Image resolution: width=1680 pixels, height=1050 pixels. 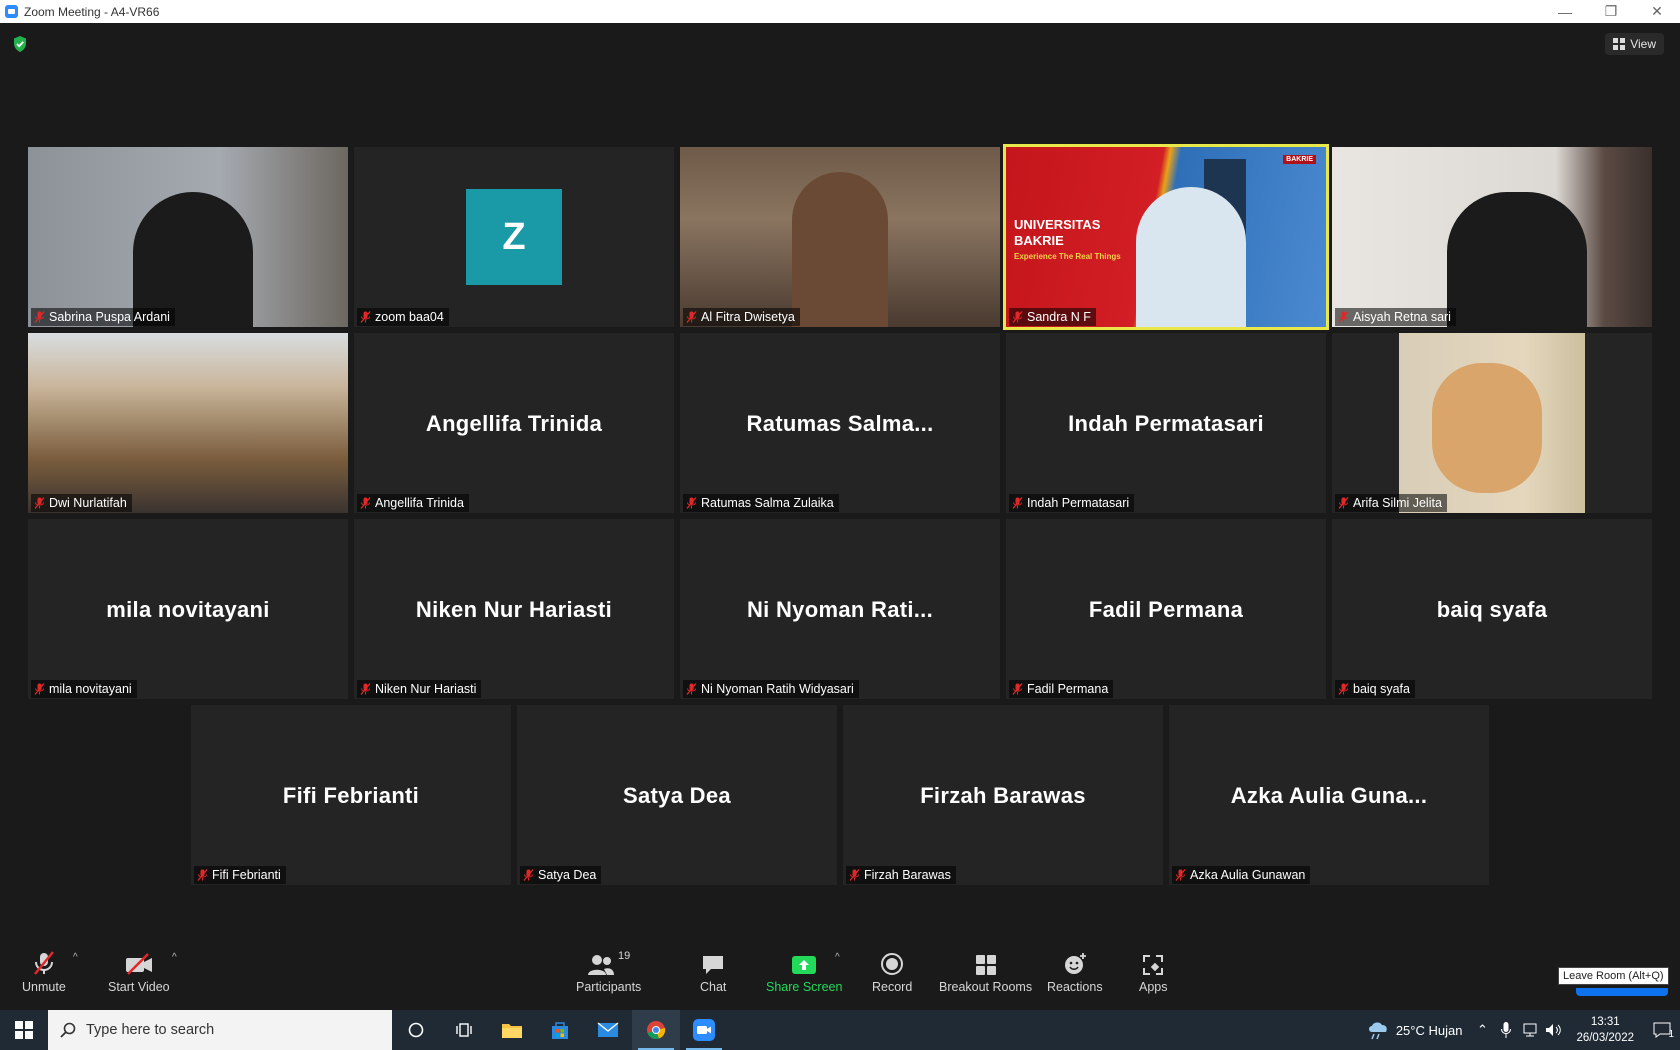 I want to click on participant-big-name: Fadil Permana, so click(x=1166, y=609).